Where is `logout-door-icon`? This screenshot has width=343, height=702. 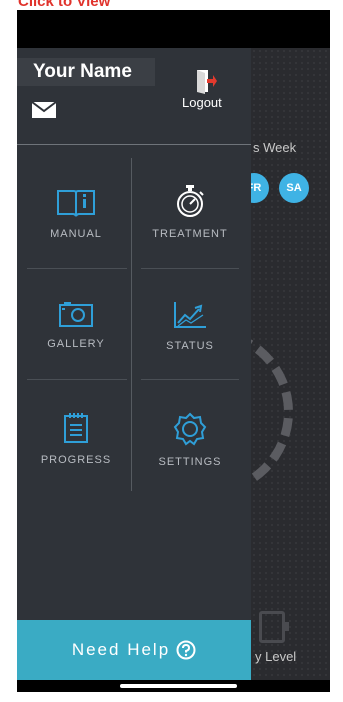 logout-door-icon is located at coordinates (206, 81).